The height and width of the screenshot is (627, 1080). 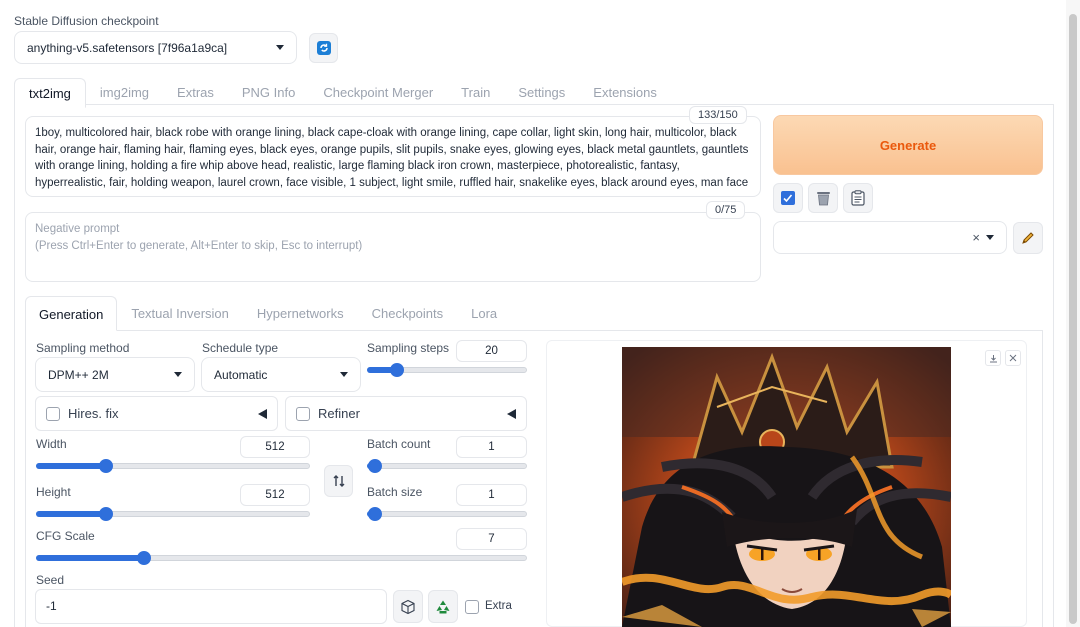 I want to click on sampling-method-value: DPM++ 2M, so click(x=78, y=374).